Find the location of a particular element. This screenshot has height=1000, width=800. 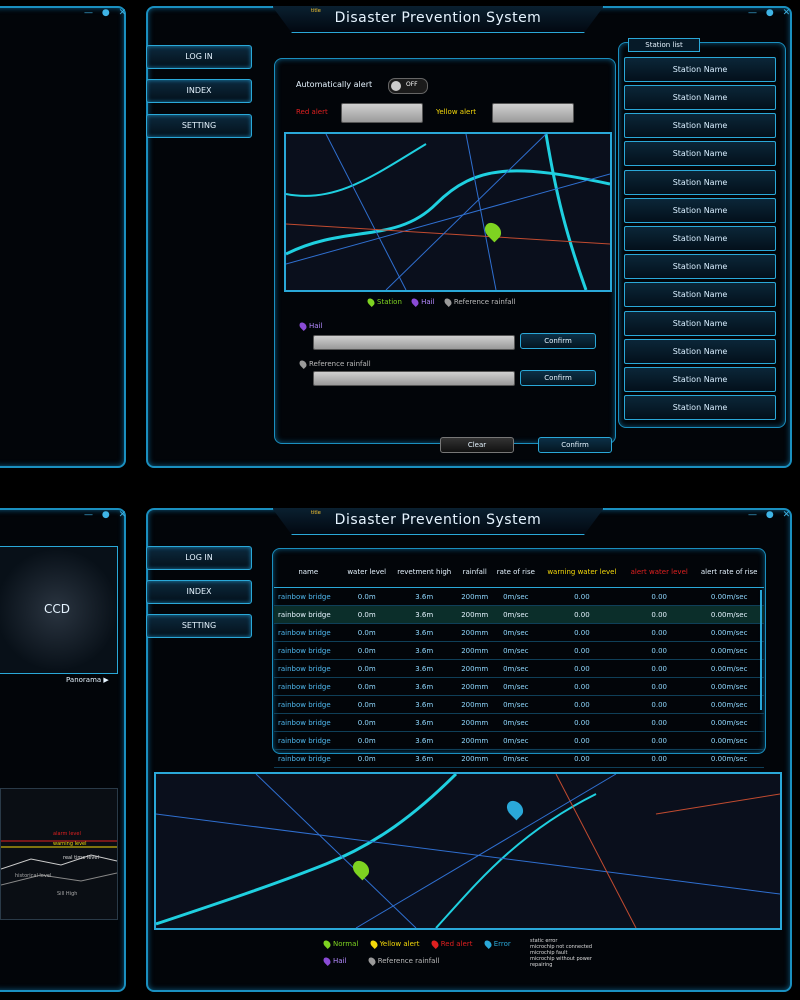

hail-pin-icon is located at coordinates (415, 302).